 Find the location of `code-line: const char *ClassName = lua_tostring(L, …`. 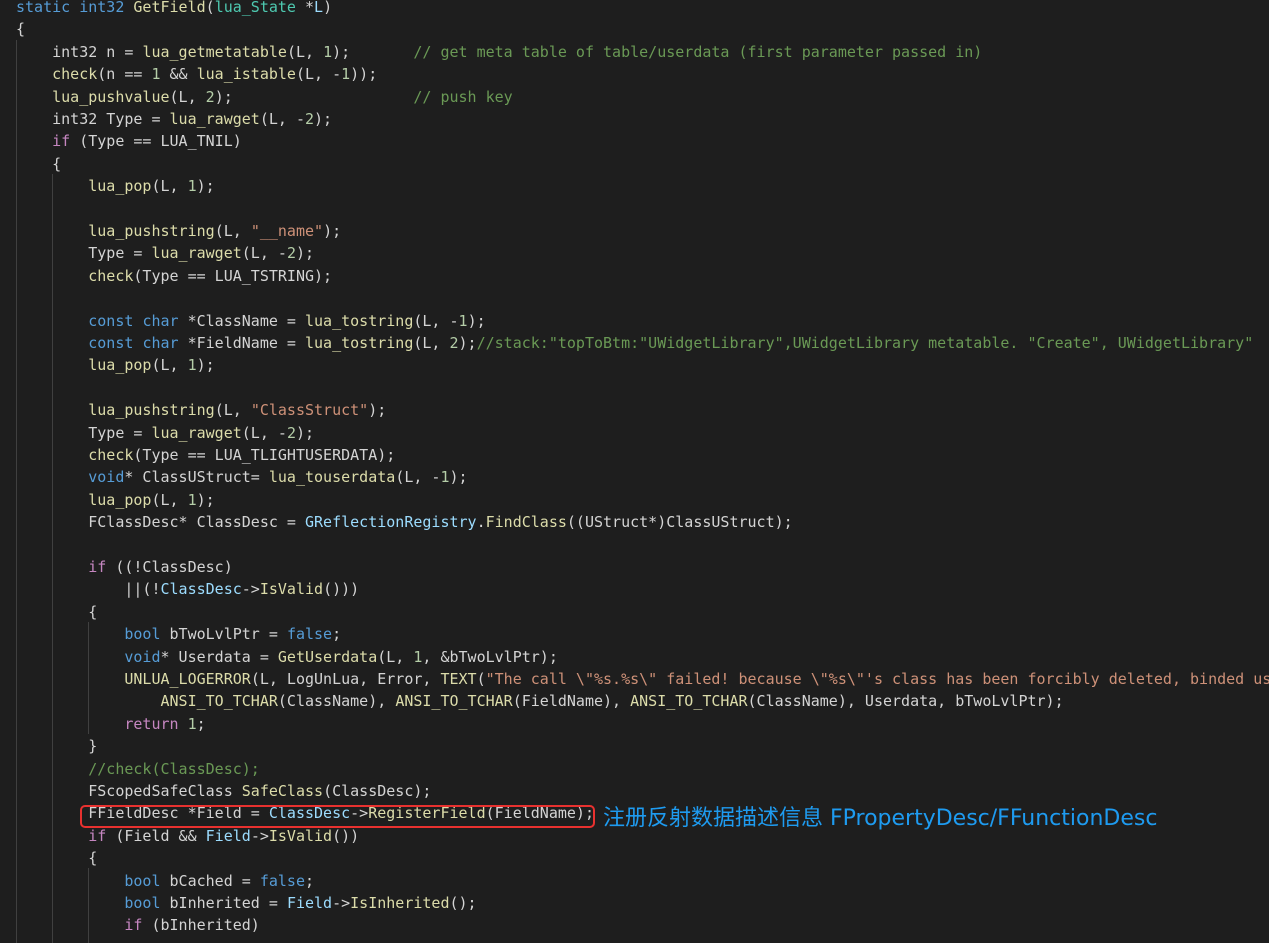

code-line: const char *ClassName = lua_tostring(L, … is located at coordinates (250, 321).